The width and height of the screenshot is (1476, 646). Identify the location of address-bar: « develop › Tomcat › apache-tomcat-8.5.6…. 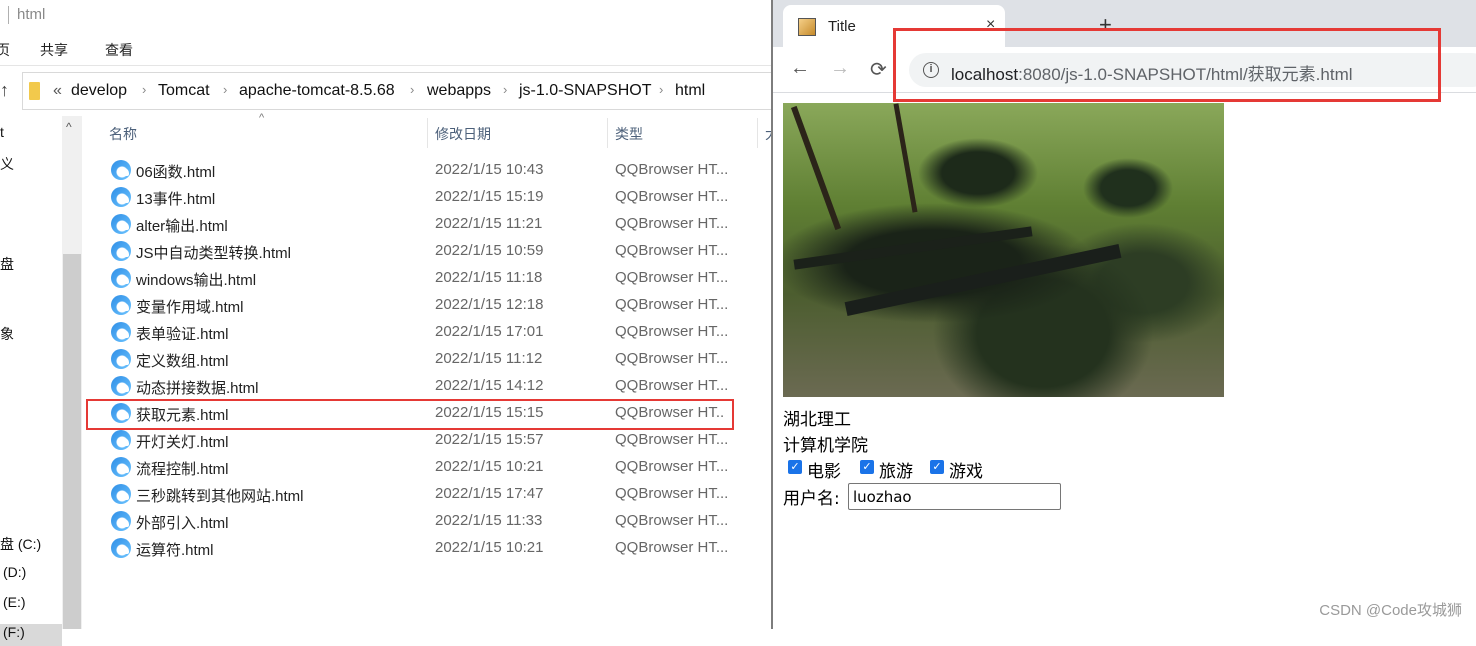
(402, 91).